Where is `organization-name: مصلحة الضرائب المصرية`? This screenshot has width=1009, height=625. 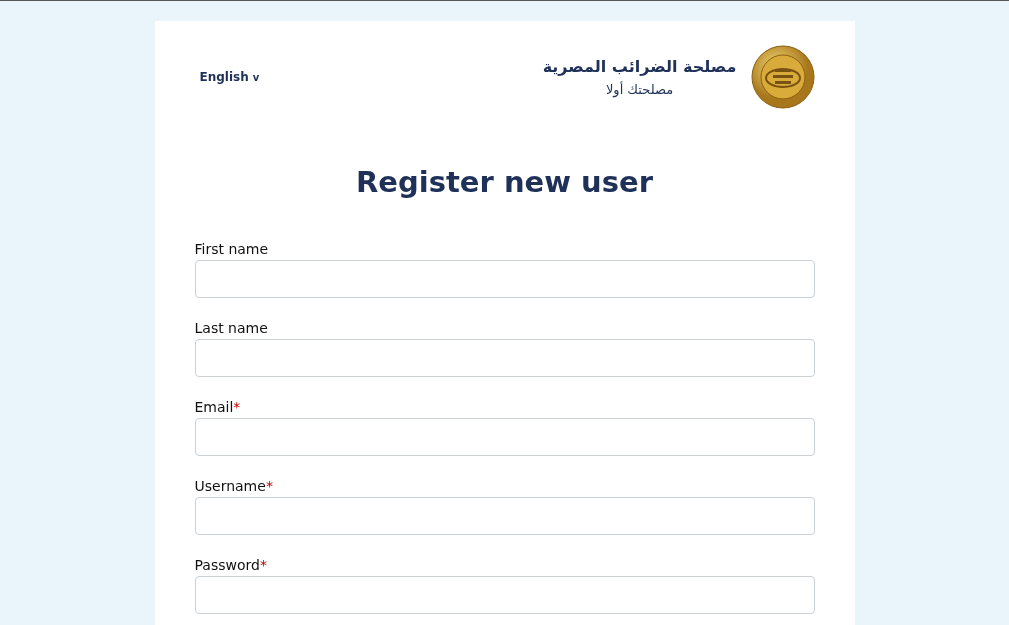
organization-name: مصلحة الضرائب المصرية is located at coordinates (639, 66).